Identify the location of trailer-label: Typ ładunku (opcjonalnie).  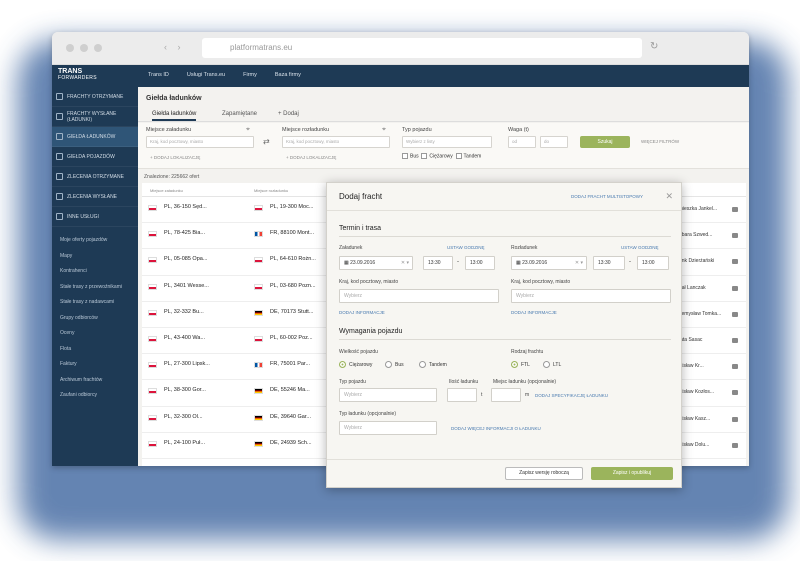
(367, 414).